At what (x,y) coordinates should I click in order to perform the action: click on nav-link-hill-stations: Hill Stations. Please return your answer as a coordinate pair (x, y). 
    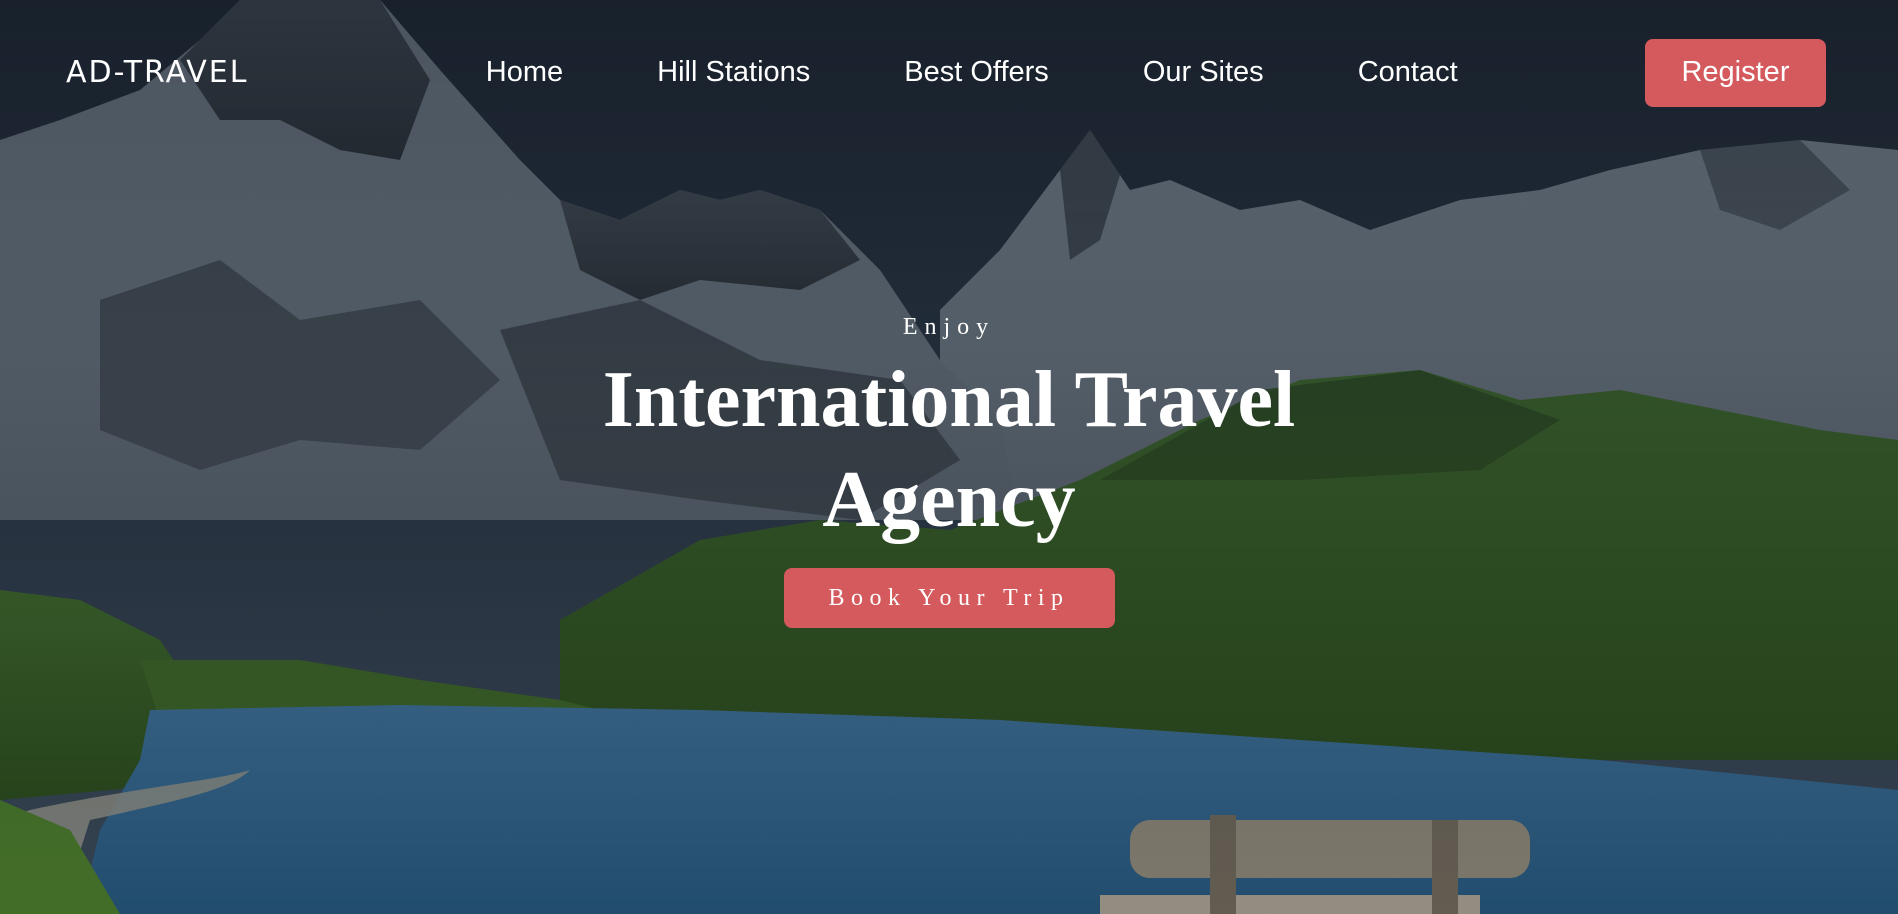
    Looking at the image, I should click on (733, 72).